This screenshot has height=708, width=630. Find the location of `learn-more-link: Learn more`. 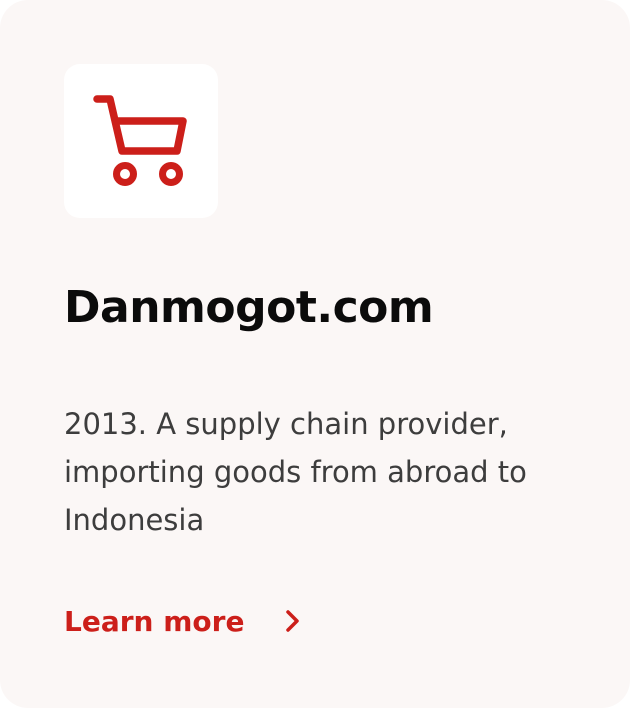

learn-more-link: Learn more is located at coordinates (184, 621).